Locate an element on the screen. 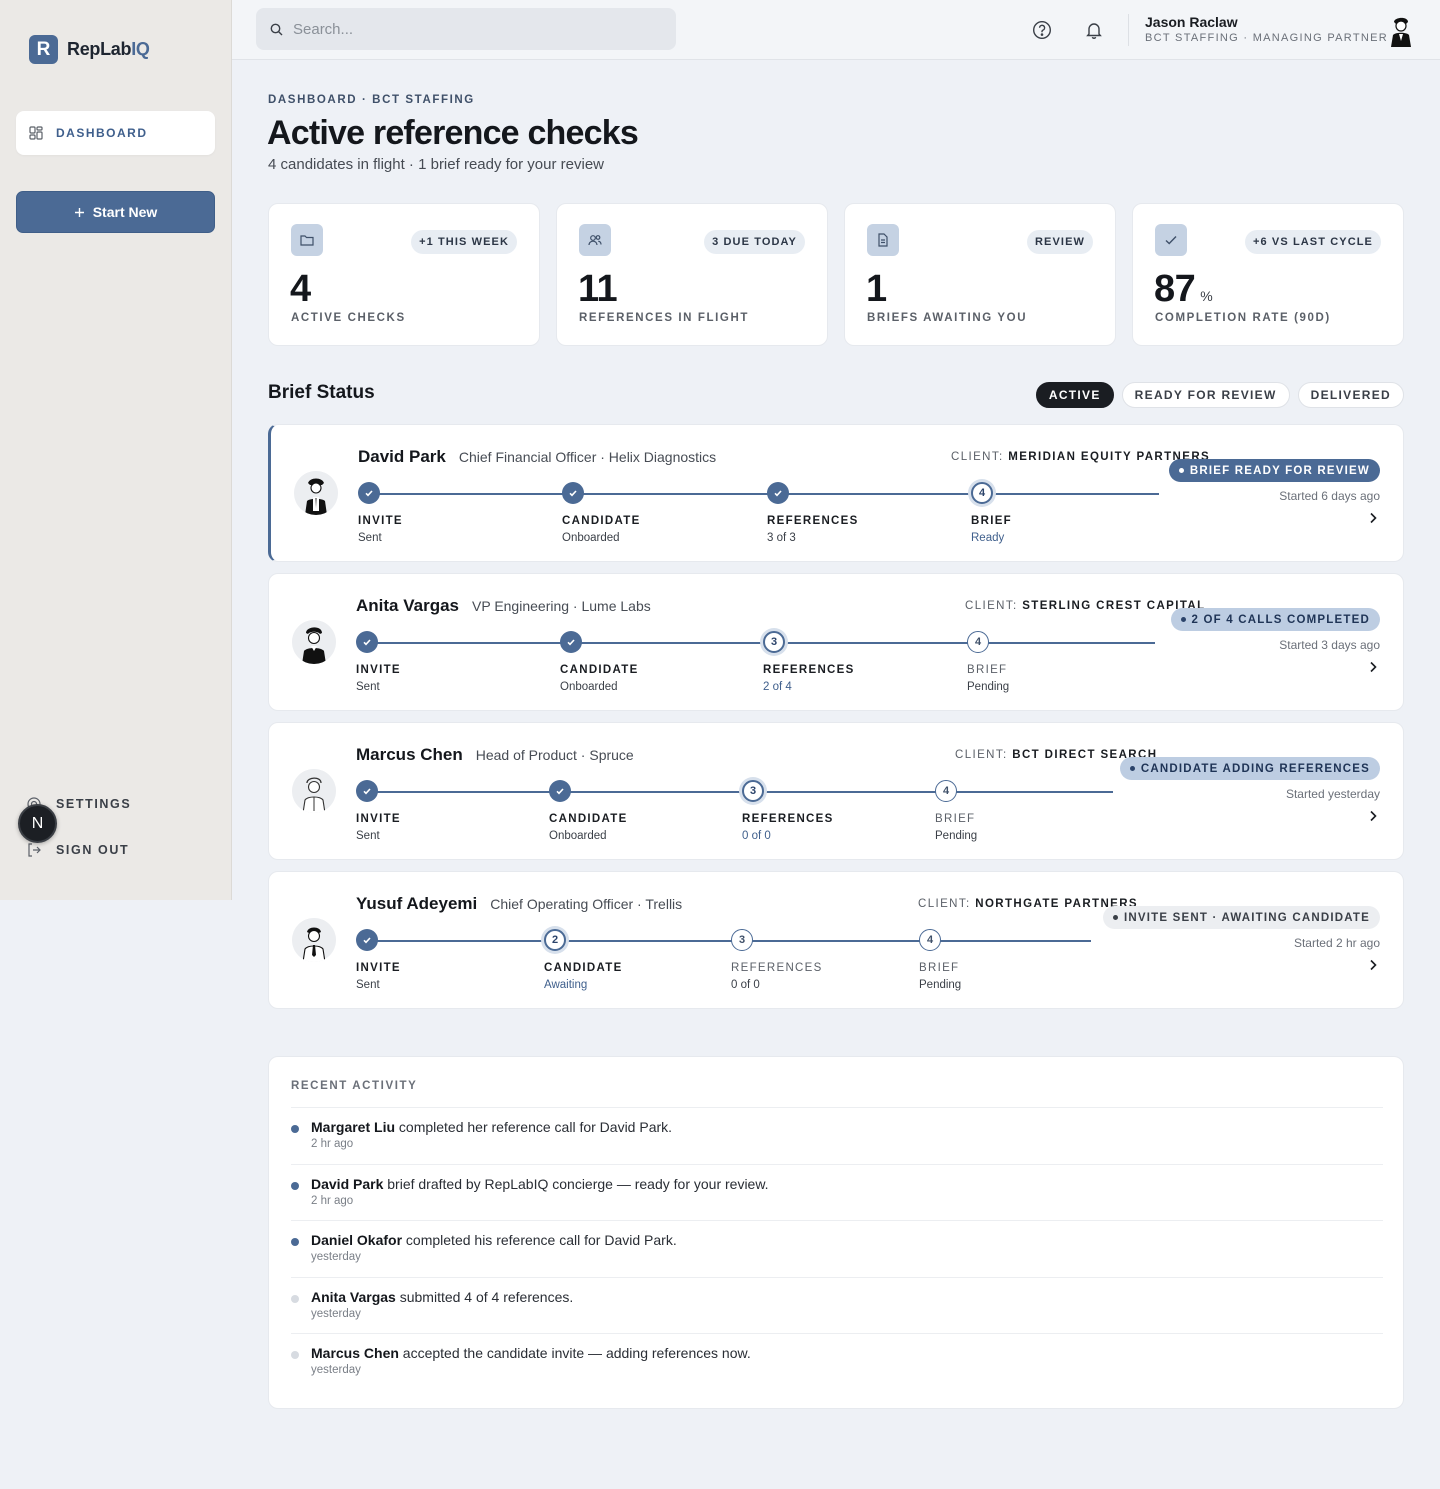 This screenshot has width=1440, height=1489. stat-label: ACTIVE CHECKS is located at coordinates (348, 318).